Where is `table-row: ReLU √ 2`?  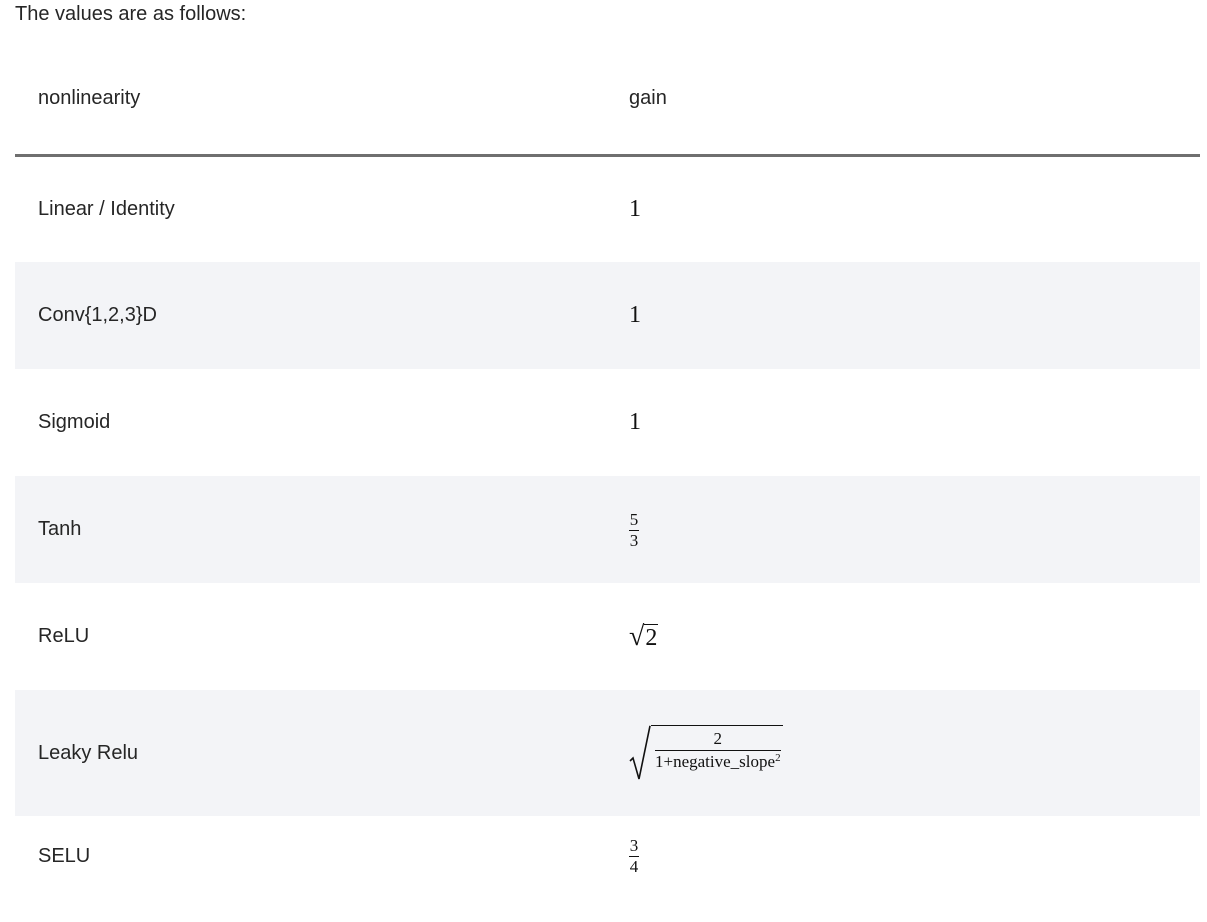 table-row: ReLU √ 2 is located at coordinates (607, 636).